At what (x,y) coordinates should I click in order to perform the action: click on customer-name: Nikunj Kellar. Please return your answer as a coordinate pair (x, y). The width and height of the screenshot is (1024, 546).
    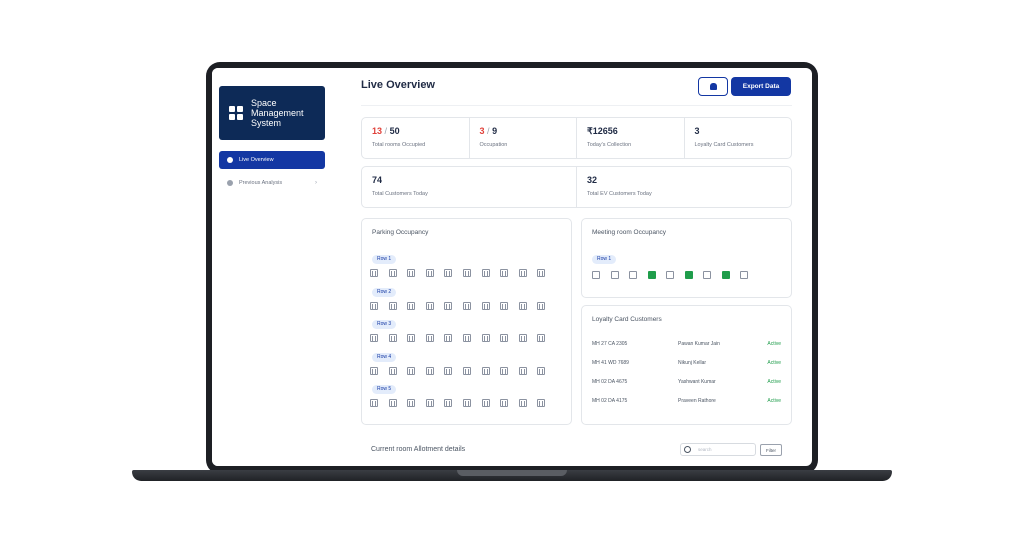
    Looking at the image, I should click on (692, 363).